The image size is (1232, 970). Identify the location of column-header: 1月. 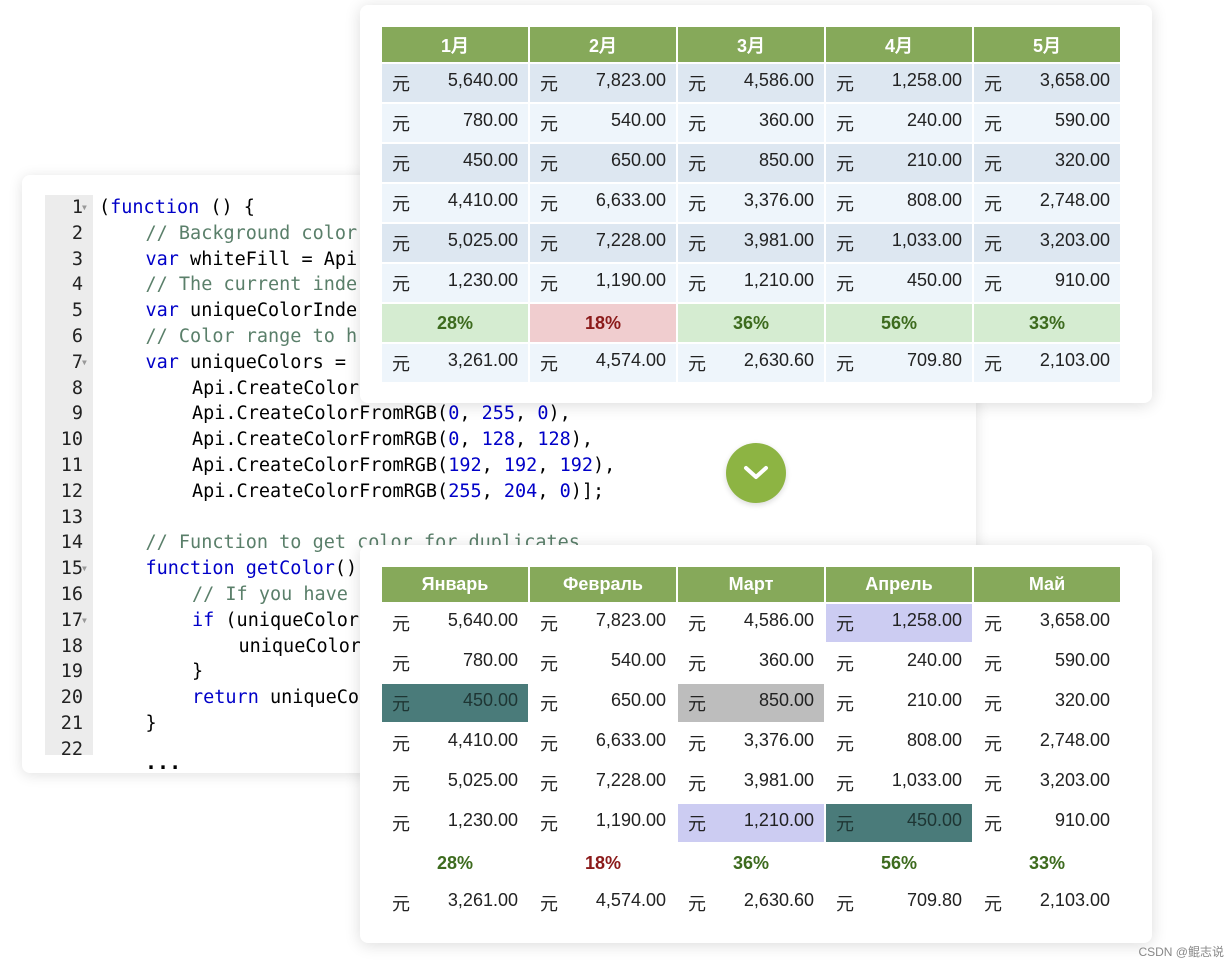
(455, 44).